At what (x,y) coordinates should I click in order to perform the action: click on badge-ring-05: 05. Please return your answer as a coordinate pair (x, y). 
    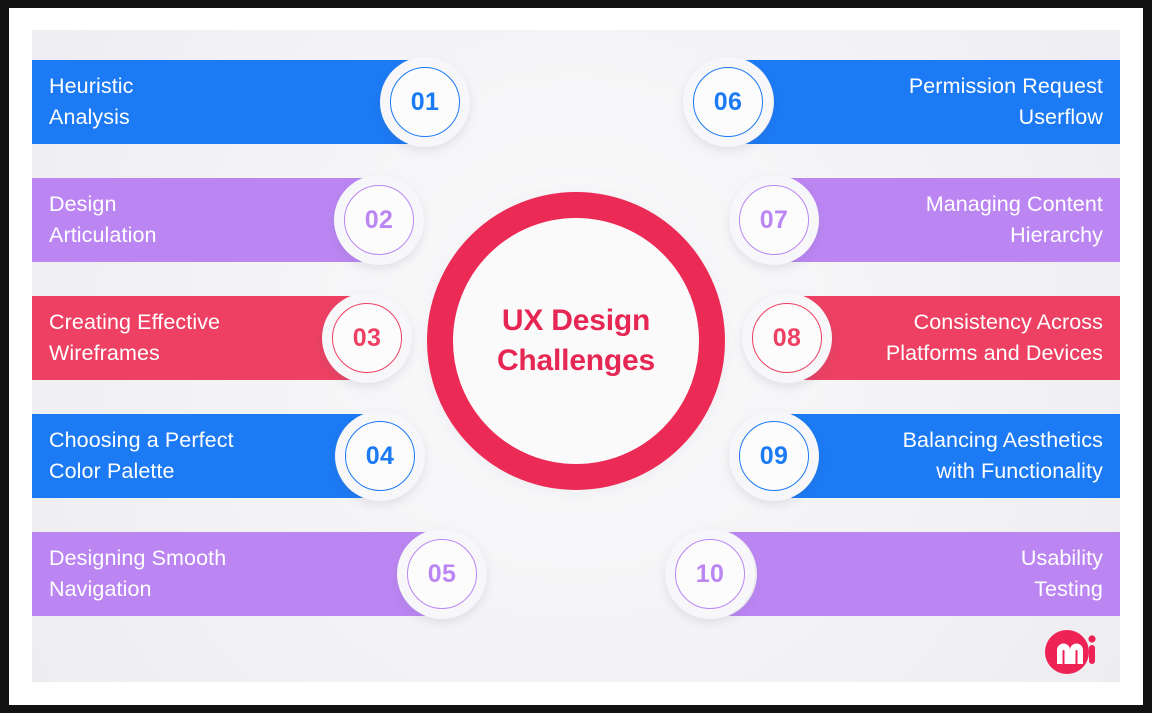
    Looking at the image, I should click on (442, 574).